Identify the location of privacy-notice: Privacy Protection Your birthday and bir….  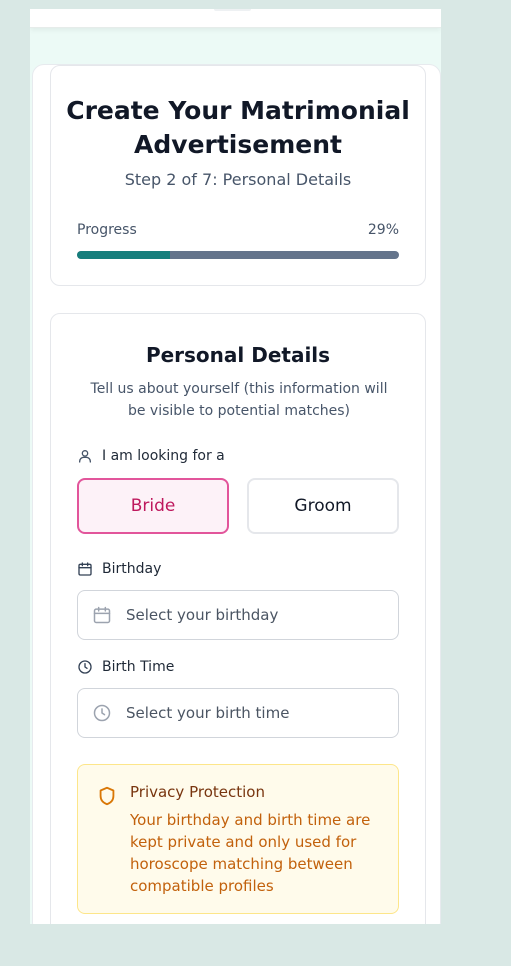
(238, 839).